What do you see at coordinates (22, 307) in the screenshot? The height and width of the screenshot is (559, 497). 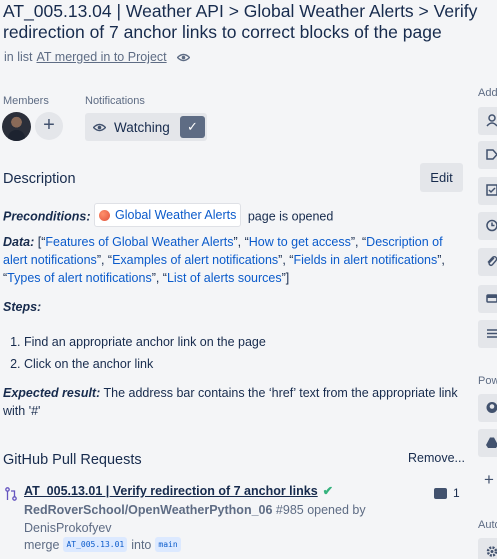 I see `steps-label: Steps:` at bounding box center [22, 307].